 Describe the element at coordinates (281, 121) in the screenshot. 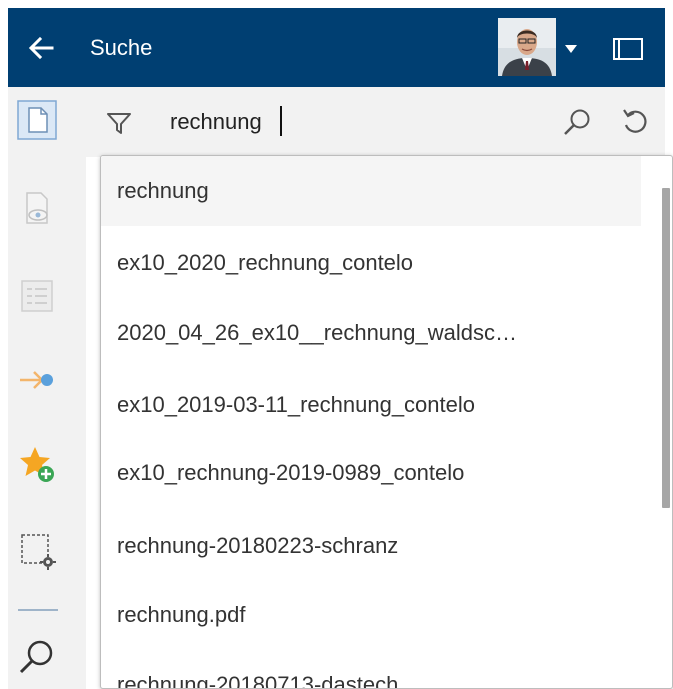

I see `text-cursor` at that location.